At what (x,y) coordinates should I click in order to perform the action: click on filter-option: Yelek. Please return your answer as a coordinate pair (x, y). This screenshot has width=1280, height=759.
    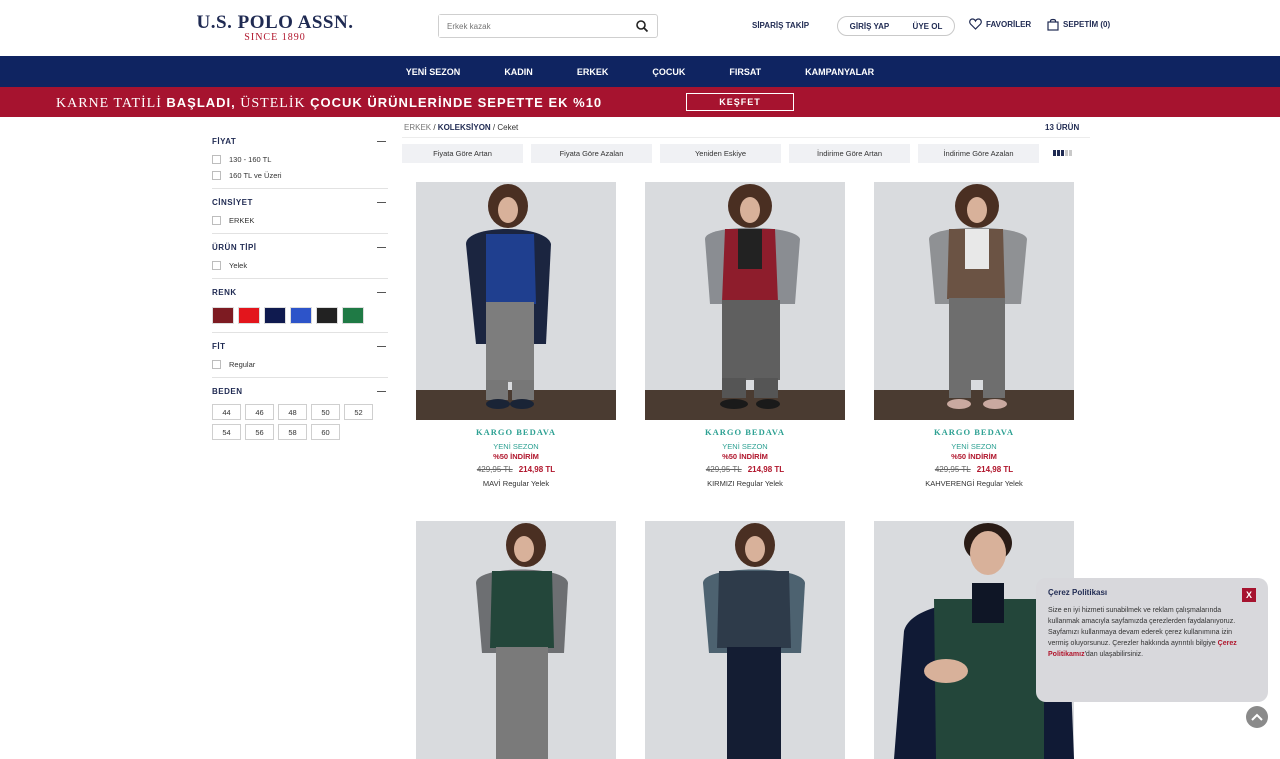
    Looking at the image, I should click on (300, 265).